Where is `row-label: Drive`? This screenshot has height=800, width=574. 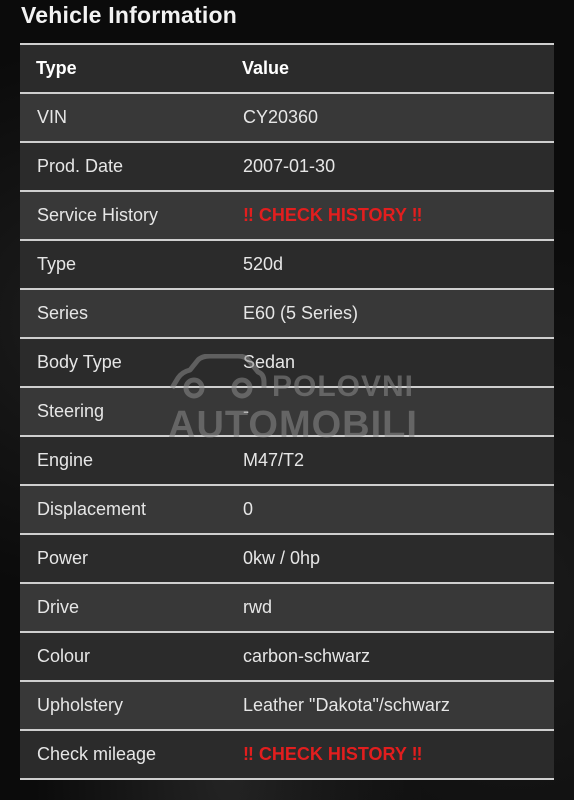
row-label: Drive is located at coordinates (58, 607).